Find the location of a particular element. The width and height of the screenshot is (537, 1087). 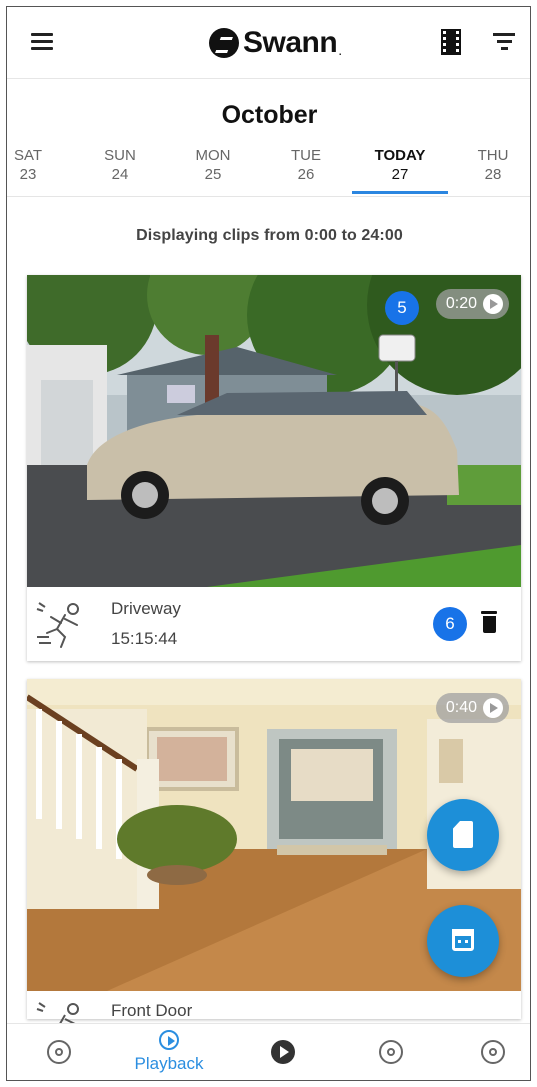

day-name: SAT is located at coordinates (28, 155).